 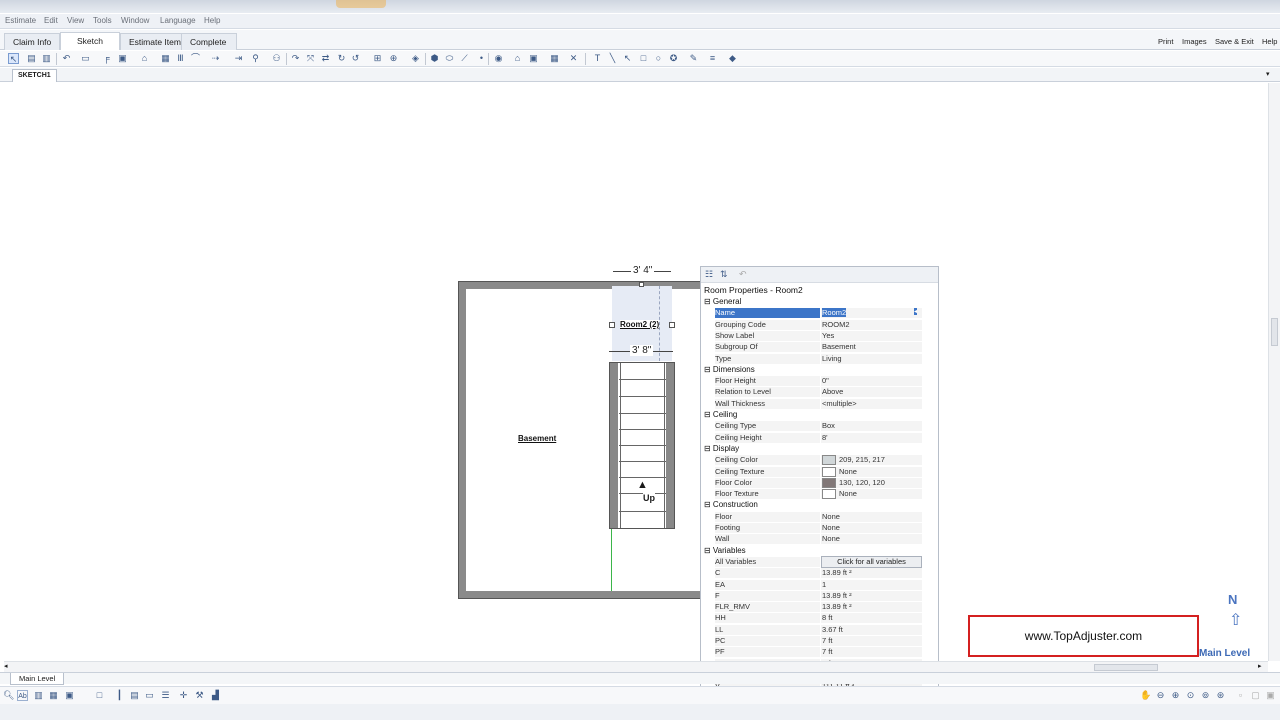 I want to click on ceiling-view-icon: ☰, so click(x=165, y=695).